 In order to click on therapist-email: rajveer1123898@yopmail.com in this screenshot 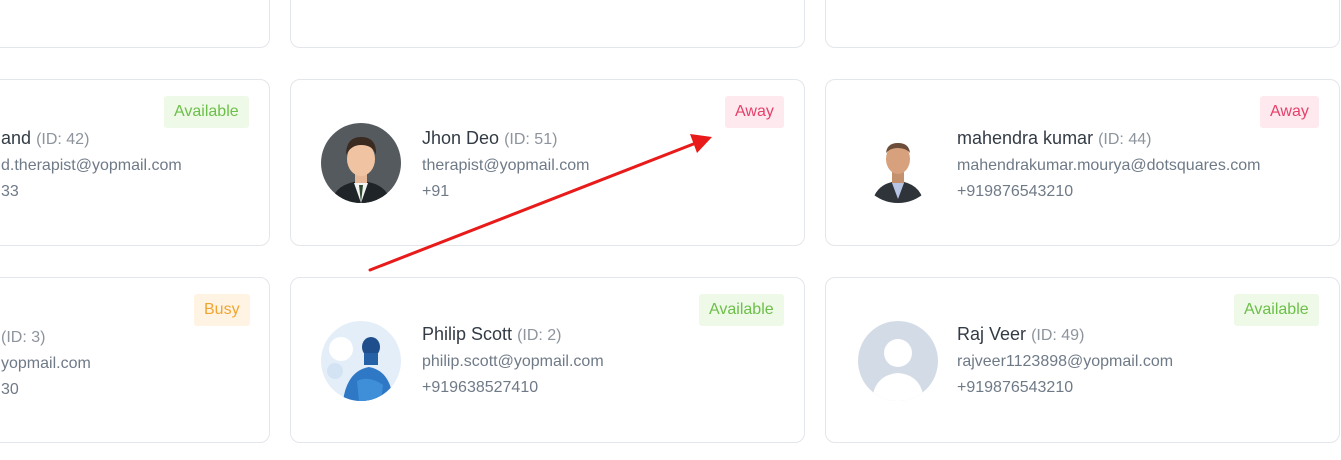, I will do `click(1065, 361)`.